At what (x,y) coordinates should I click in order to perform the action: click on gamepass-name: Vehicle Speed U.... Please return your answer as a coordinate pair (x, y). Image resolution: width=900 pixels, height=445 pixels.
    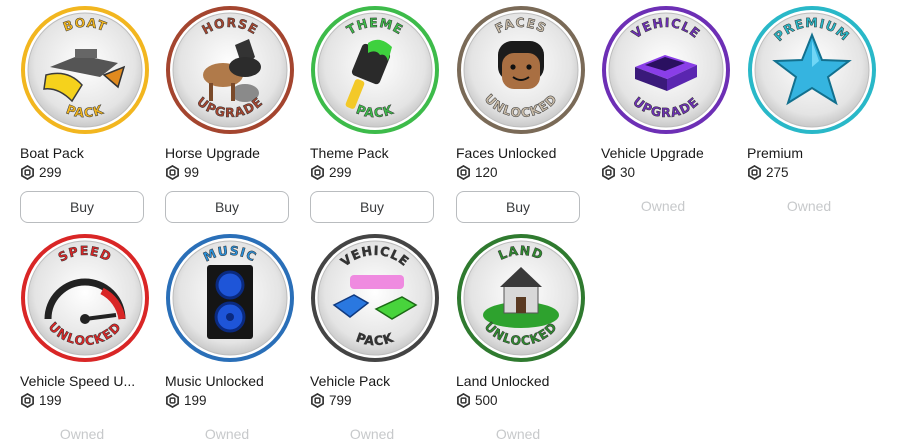
    Looking at the image, I should click on (87, 381).